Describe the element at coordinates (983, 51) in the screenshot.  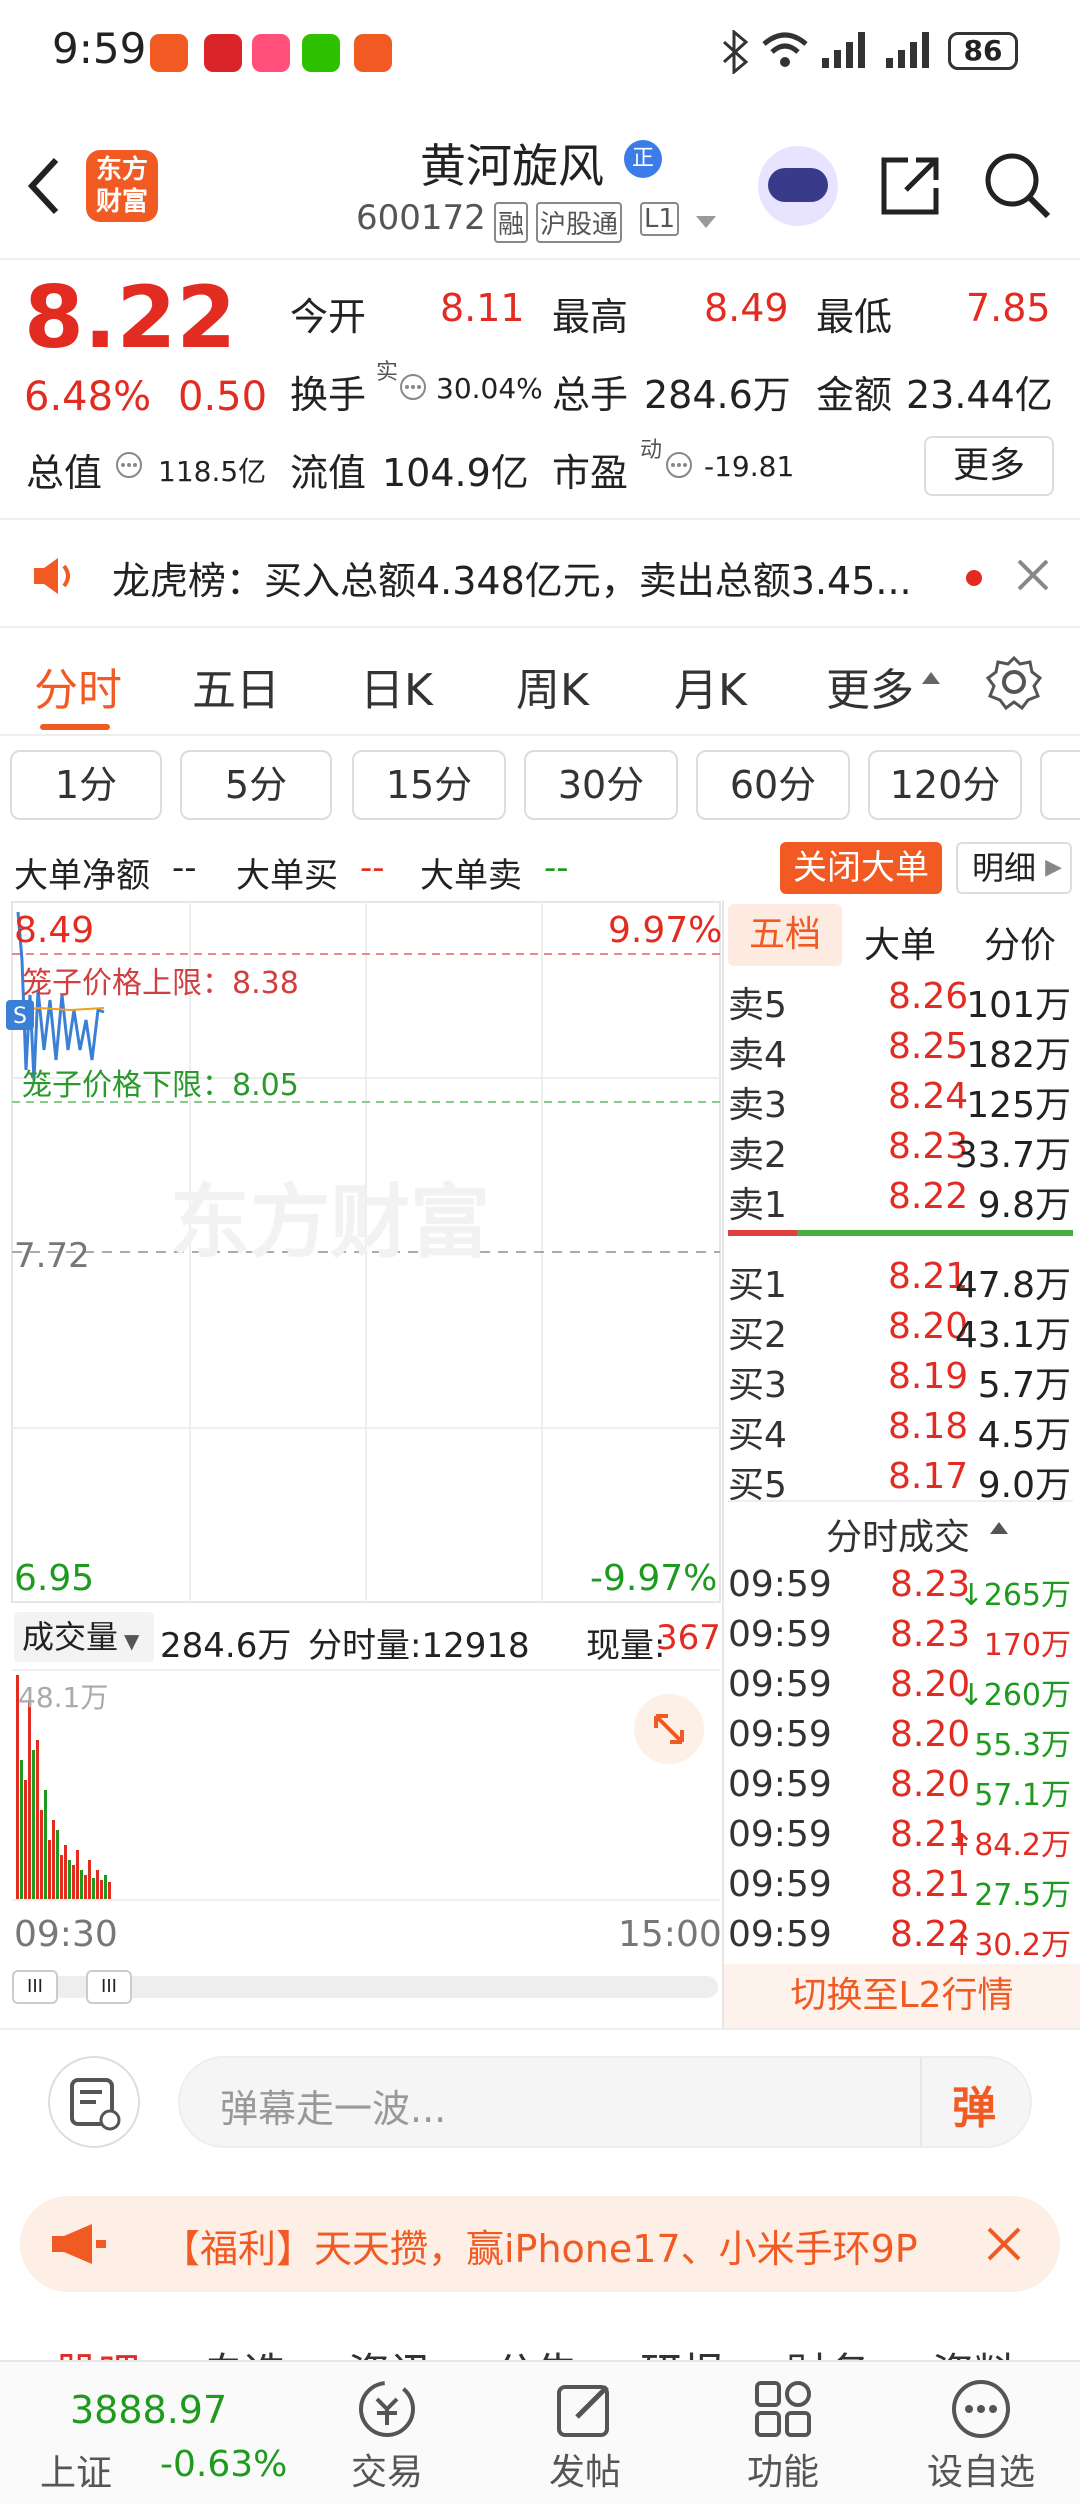
I see `battery-icon: 86` at that location.